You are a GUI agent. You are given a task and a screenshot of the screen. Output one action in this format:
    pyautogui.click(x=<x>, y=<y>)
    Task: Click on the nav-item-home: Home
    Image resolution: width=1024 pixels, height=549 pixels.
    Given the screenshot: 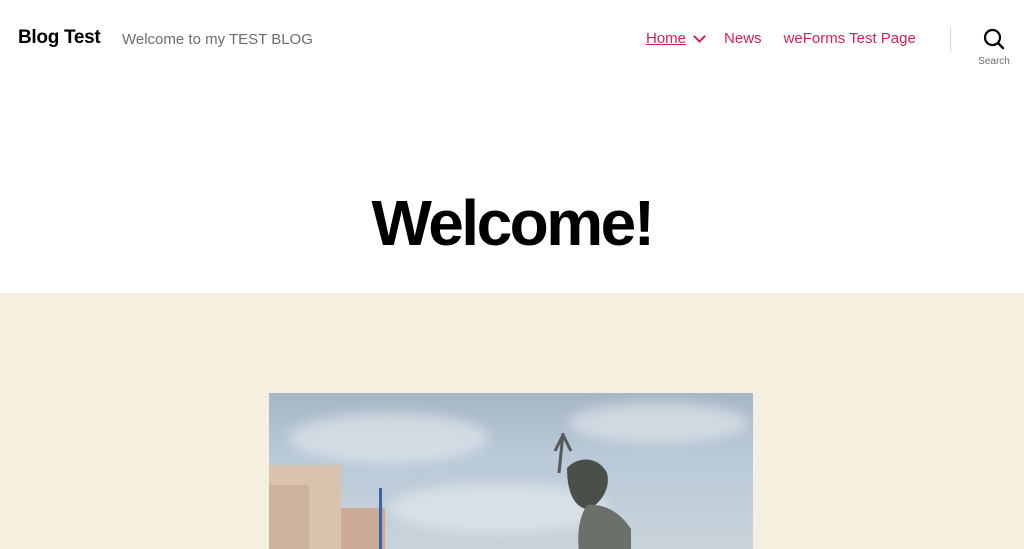 What is the action you would take?
    pyautogui.click(x=666, y=38)
    